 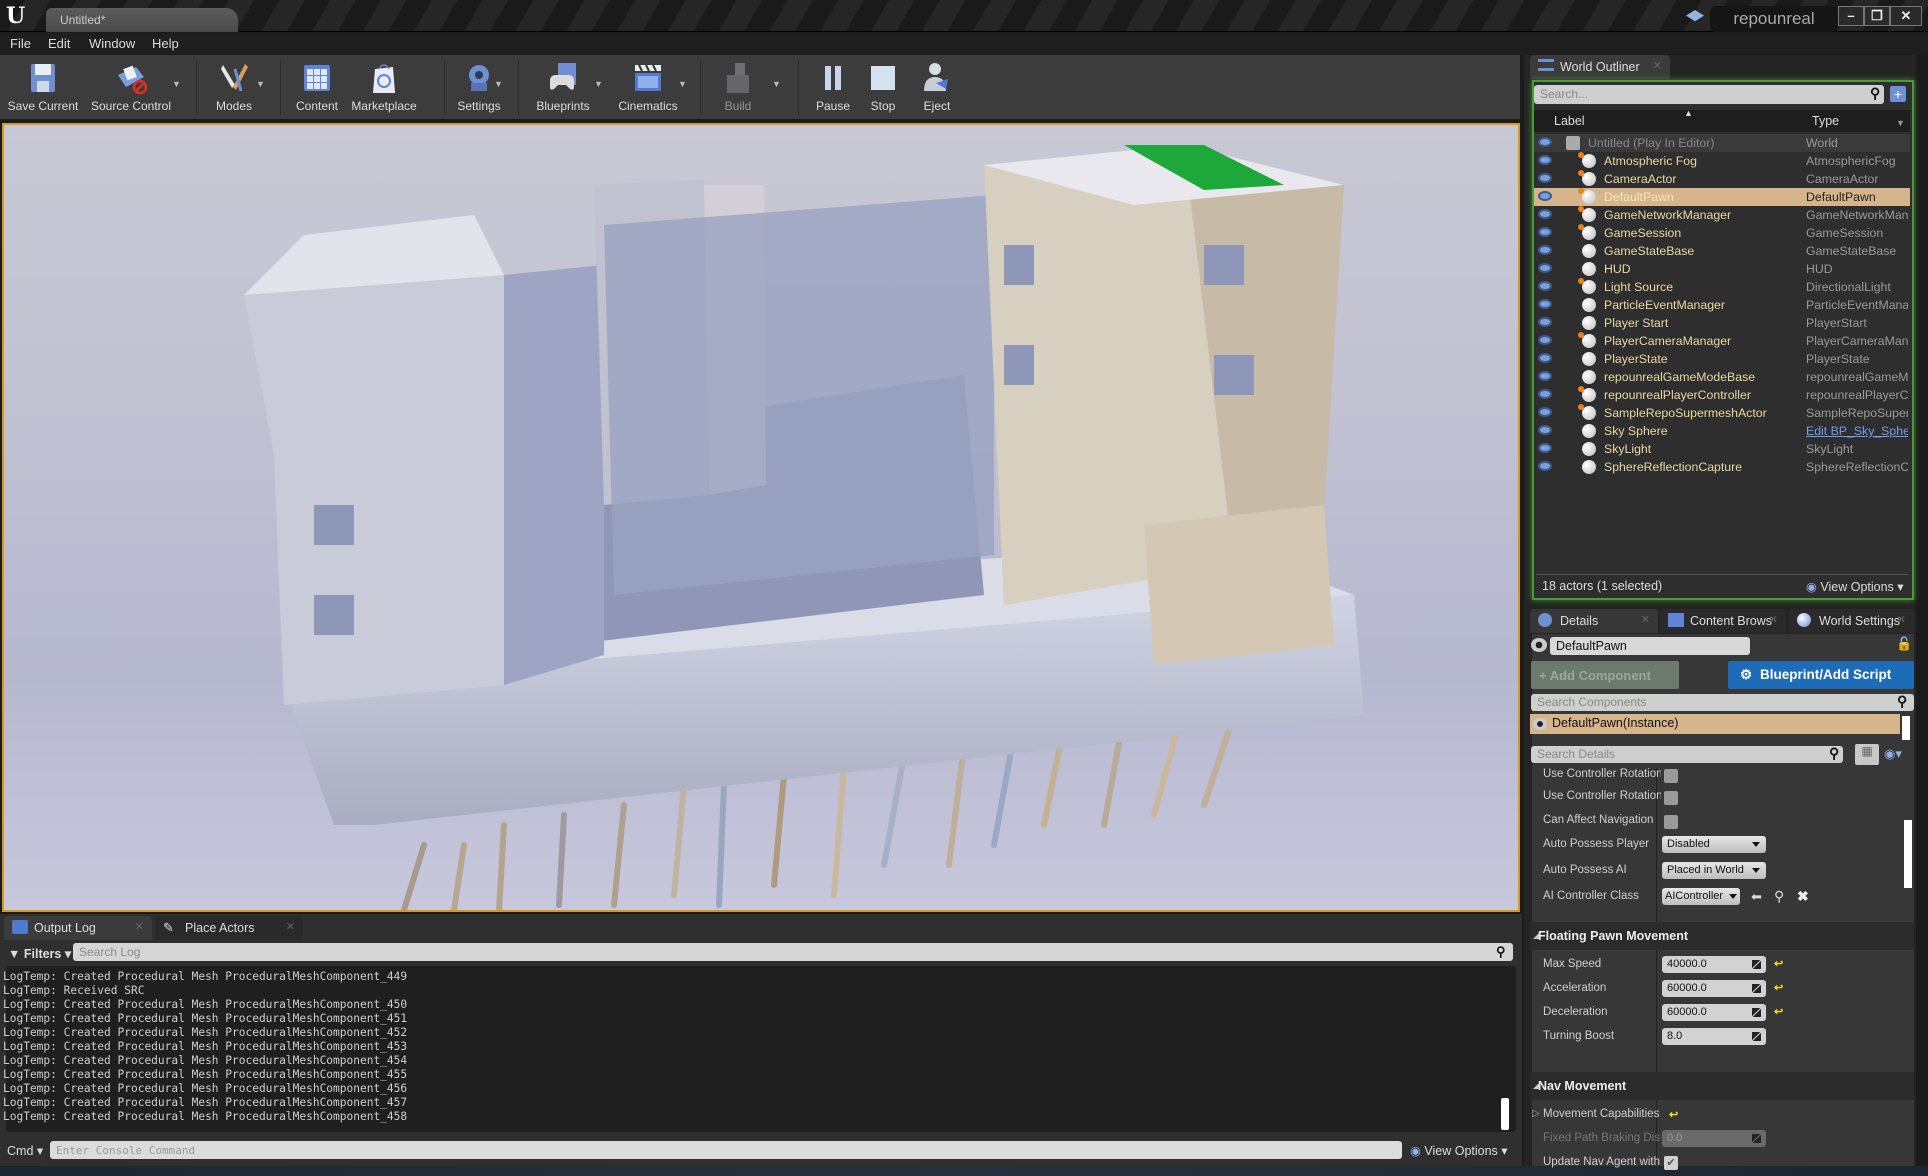 What do you see at coordinates (1605, 675) in the screenshot?
I see `add-component-button: + Add Component` at bounding box center [1605, 675].